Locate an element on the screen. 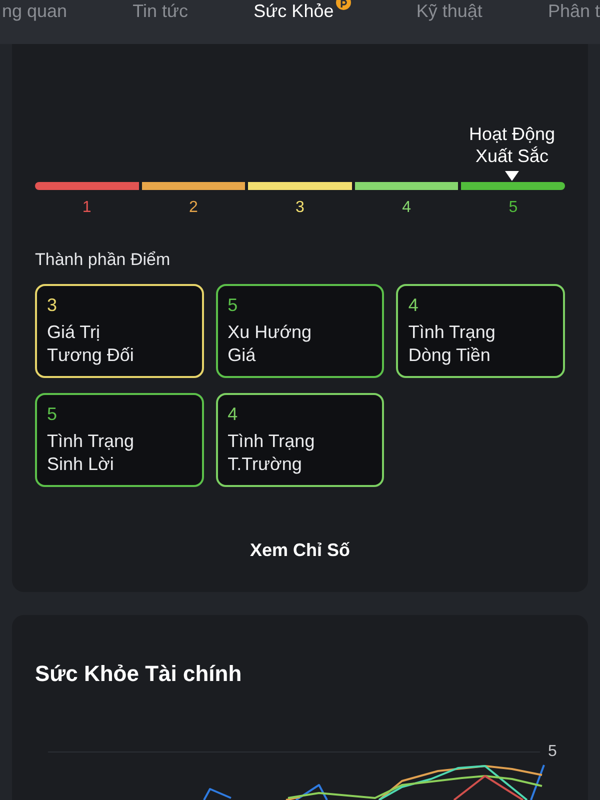  section-heading: Sức Khỏe Tài chính is located at coordinates (138, 674).